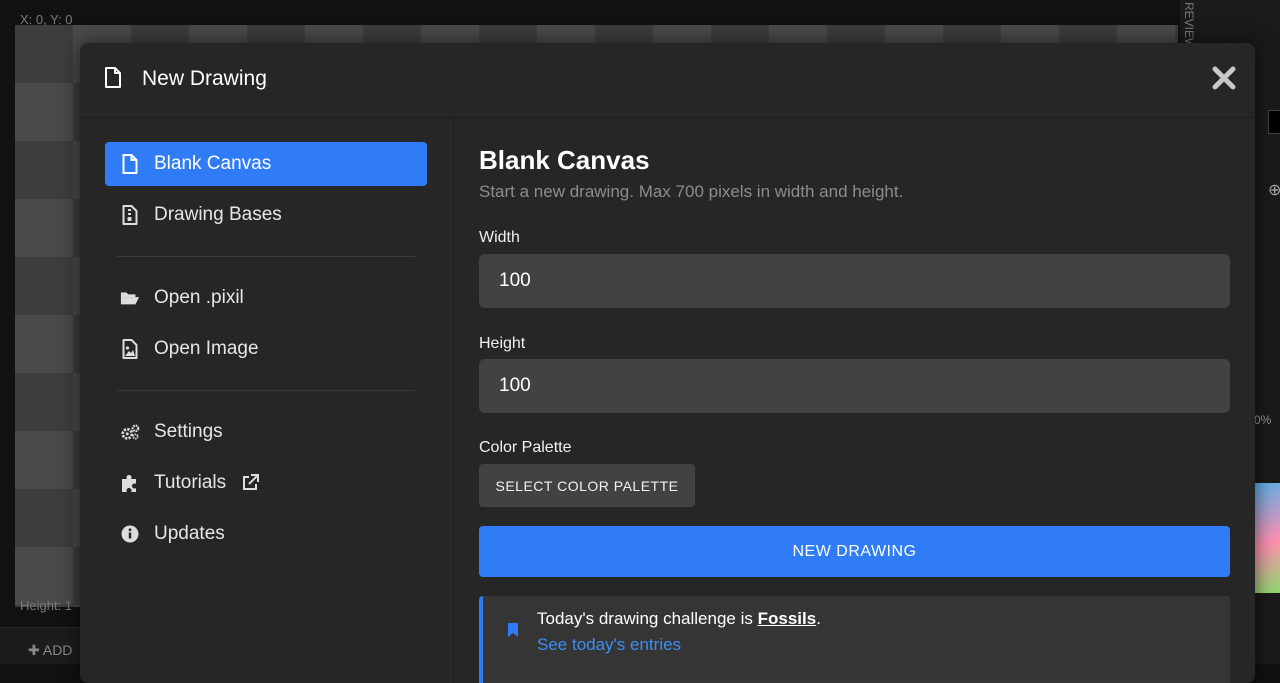  What do you see at coordinates (667, 80) in the screenshot?
I see `modal-header: New Drawing` at bounding box center [667, 80].